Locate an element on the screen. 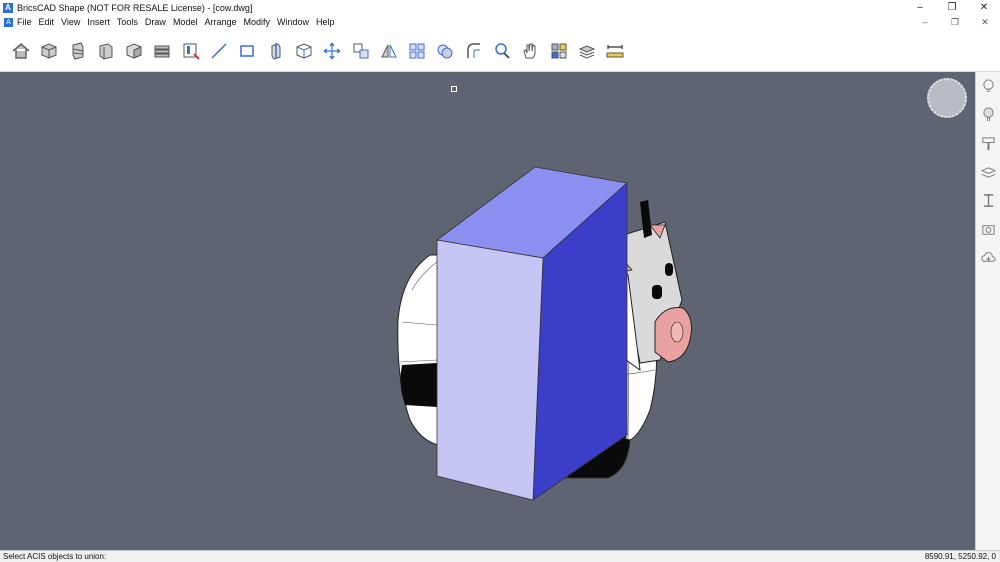 The image size is (1000, 562). box-button is located at coordinates (49, 51).